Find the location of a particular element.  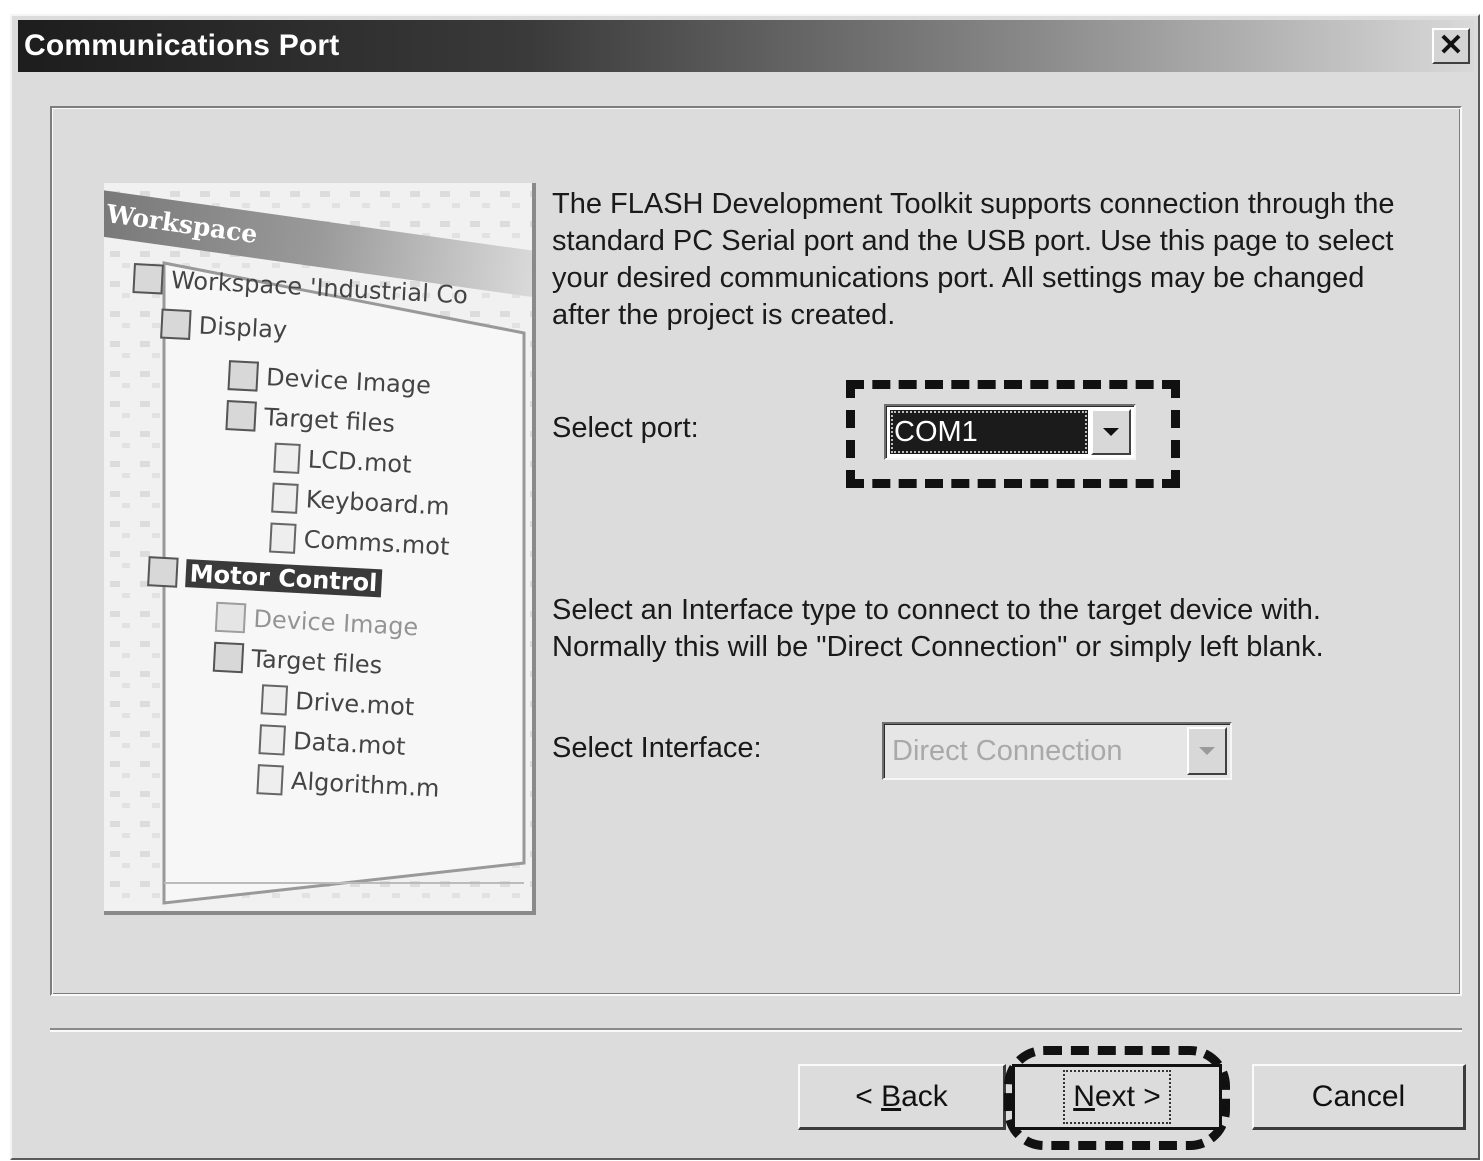

cancel-button-label: Cancel is located at coordinates (1358, 1096).